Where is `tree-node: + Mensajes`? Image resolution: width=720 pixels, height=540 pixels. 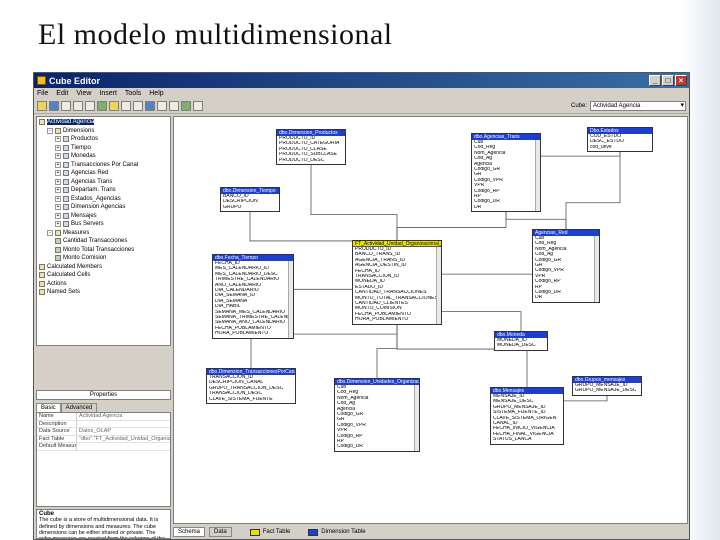 tree-node: + Mensajes is located at coordinates (103, 216).